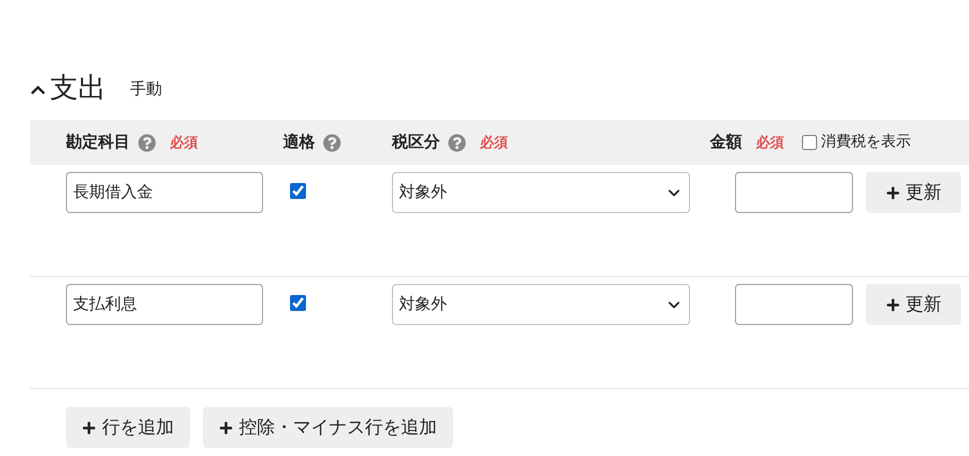  Describe the element at coordinates (809, 142) in the screenshot. I see `tax-display-checkbox` at that location.